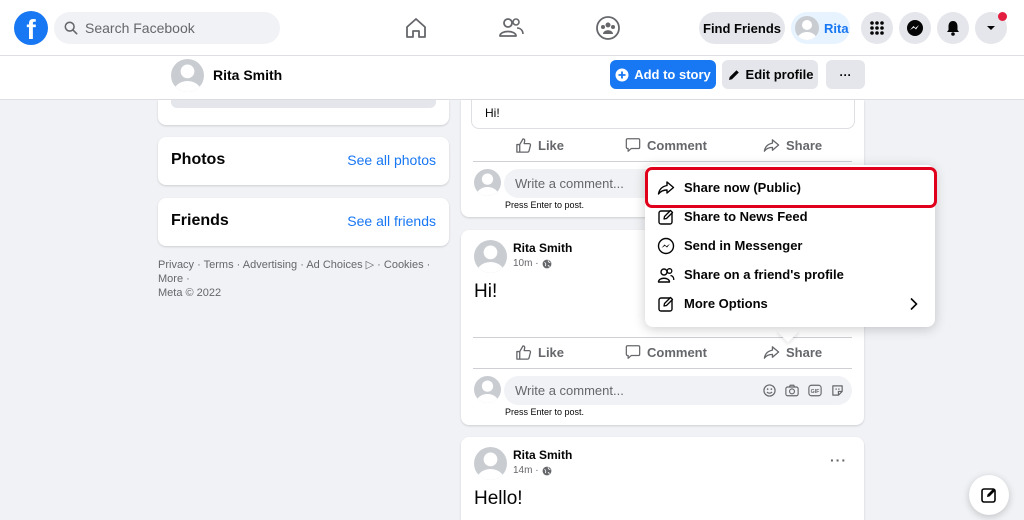  I want to click on profile-more-button: ···, so click(845, 74).